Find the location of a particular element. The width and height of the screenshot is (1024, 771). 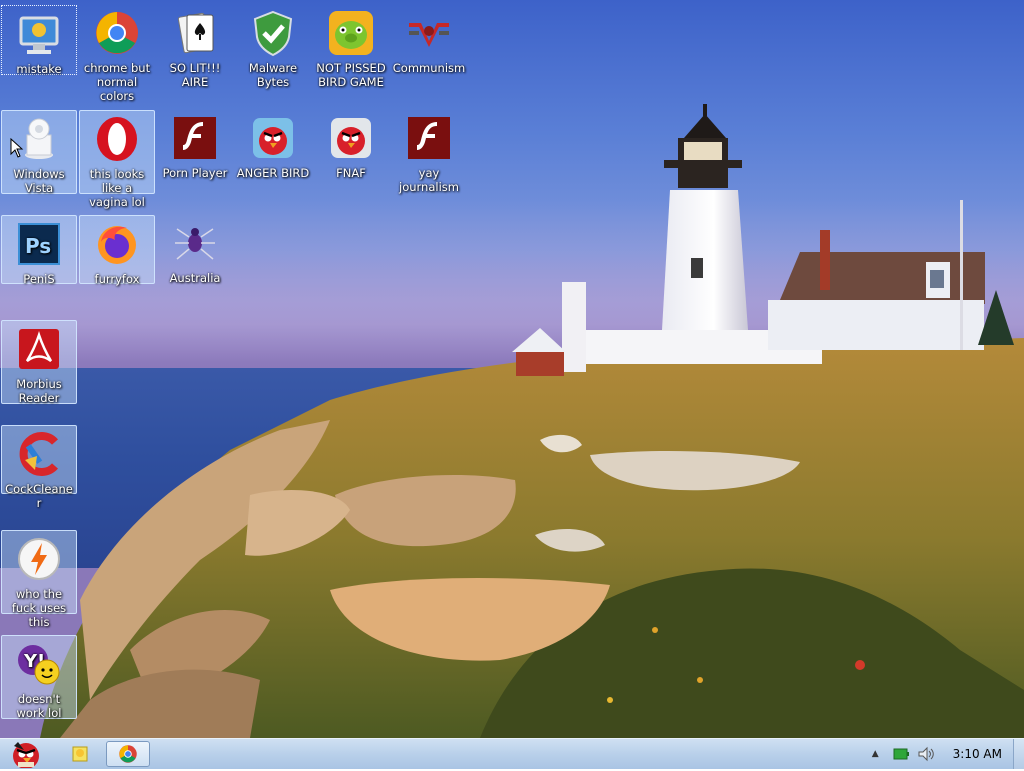

desktop-icon-yahoo-messenger: Y! doesn't work lol is located at coordinates (39, 677).